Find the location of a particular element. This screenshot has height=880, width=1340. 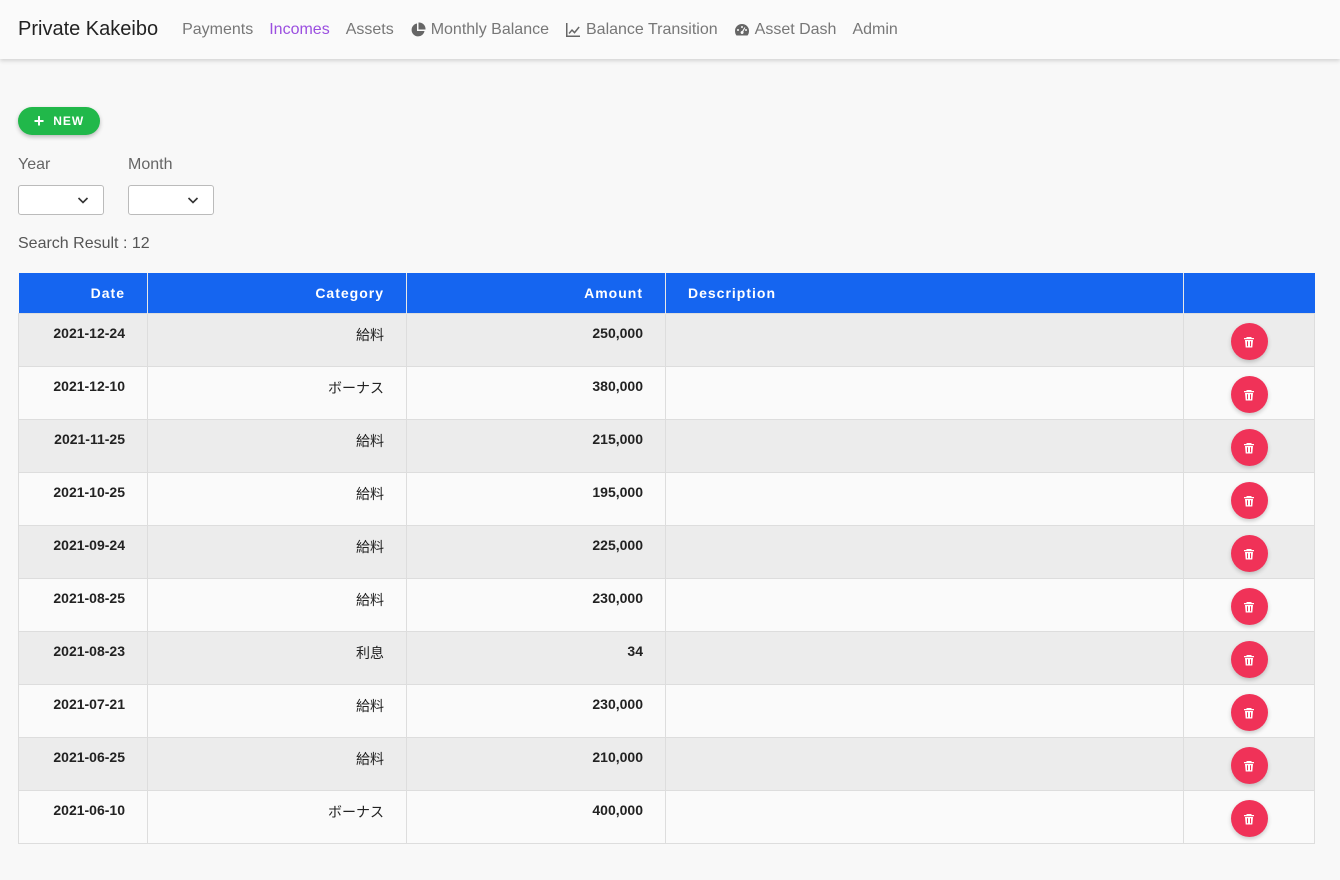

table-row: 2021-12-10 ボーナス 380,000 is located at coordinates (666, 393).